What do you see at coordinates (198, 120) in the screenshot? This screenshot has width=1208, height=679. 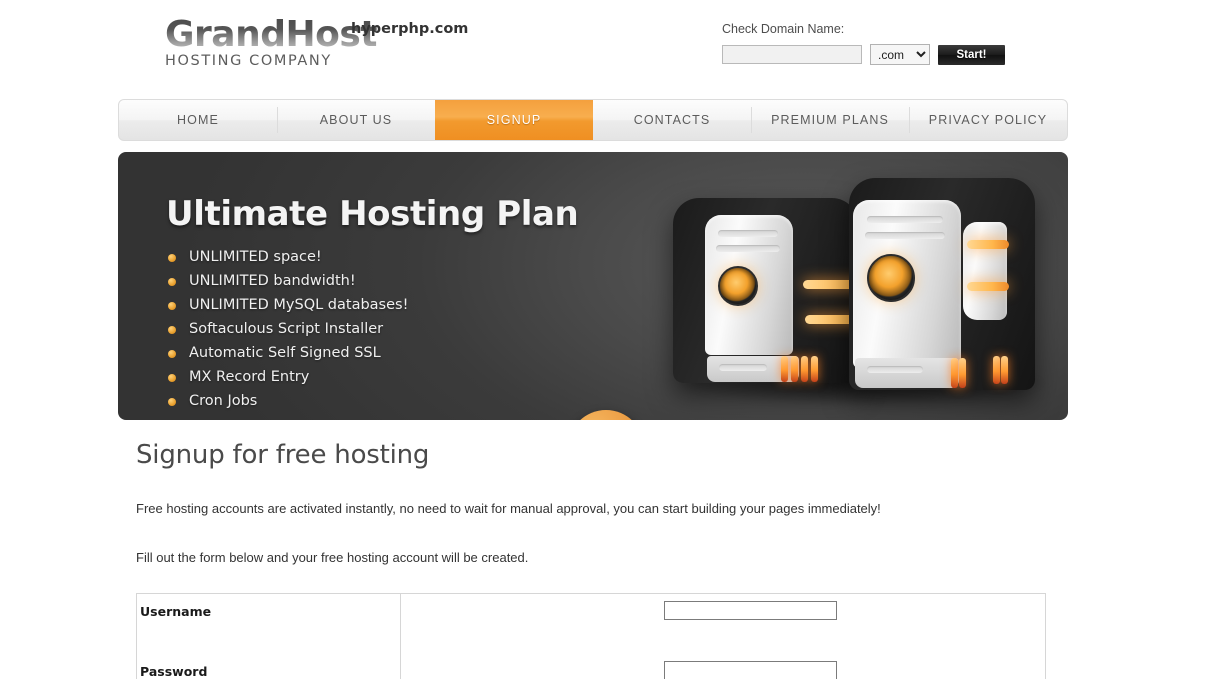 I see `nav-item-home: HOME` at bounding box center [198, 120].